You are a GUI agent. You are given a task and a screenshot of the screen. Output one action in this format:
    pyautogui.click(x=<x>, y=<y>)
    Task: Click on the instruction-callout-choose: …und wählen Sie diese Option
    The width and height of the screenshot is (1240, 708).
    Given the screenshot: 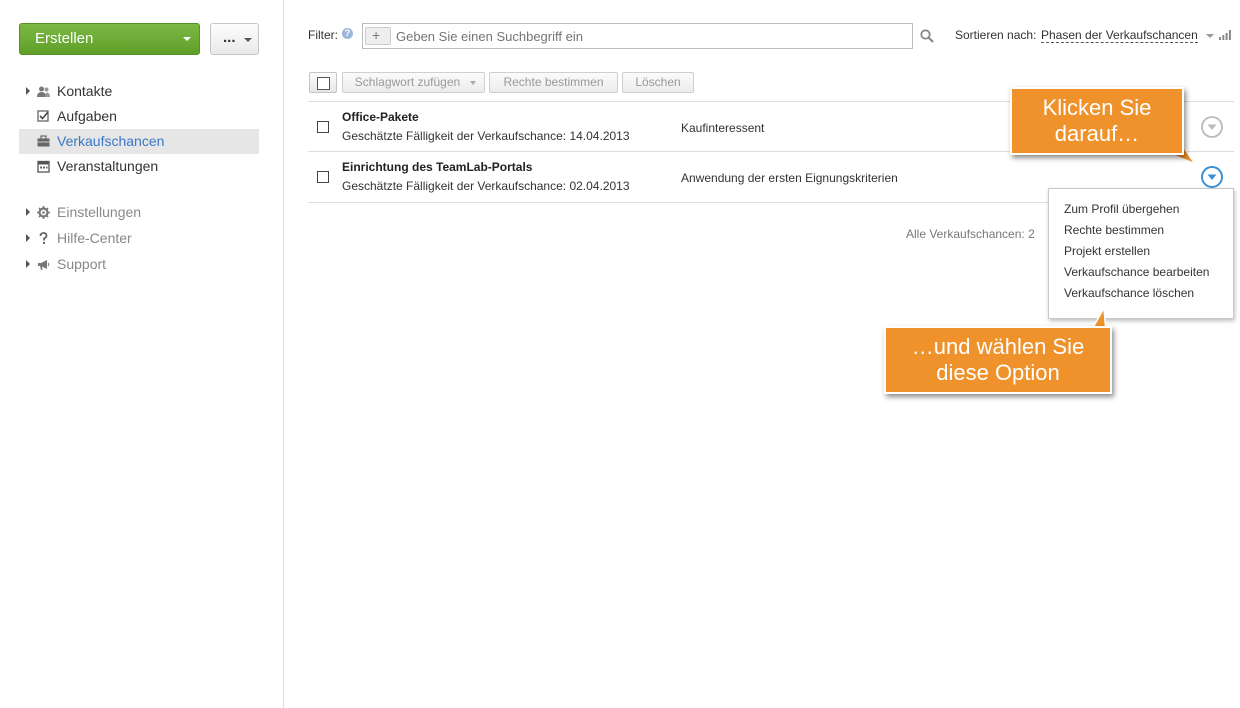 What is the action you would take?
    pyautogui.click(x=998, y=360)
    